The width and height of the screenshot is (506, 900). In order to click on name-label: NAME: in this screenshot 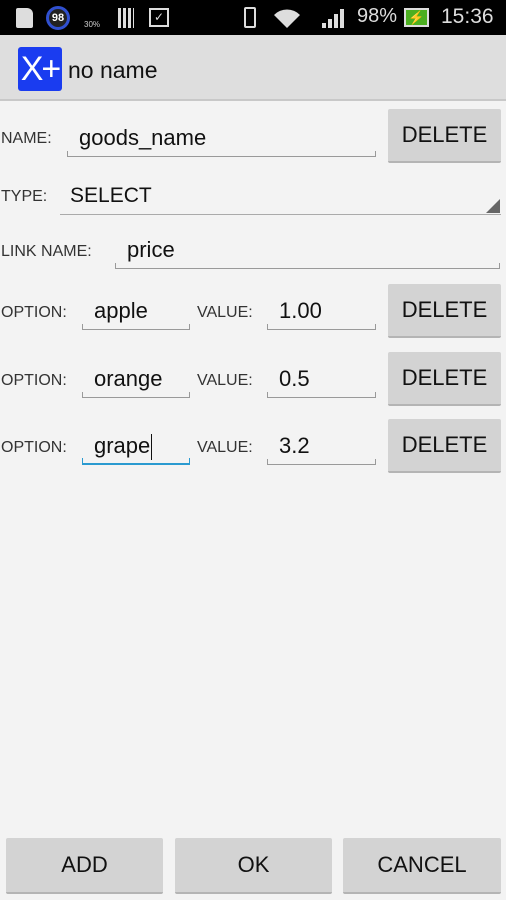, I will do `click(26, 138)`.